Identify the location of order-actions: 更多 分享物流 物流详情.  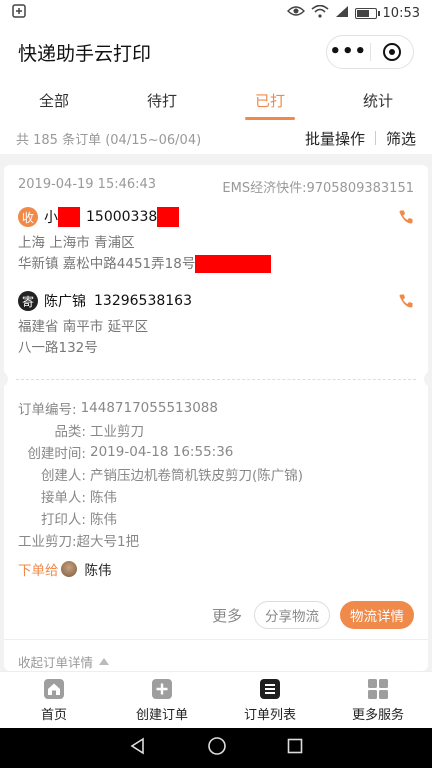
(313, 615).